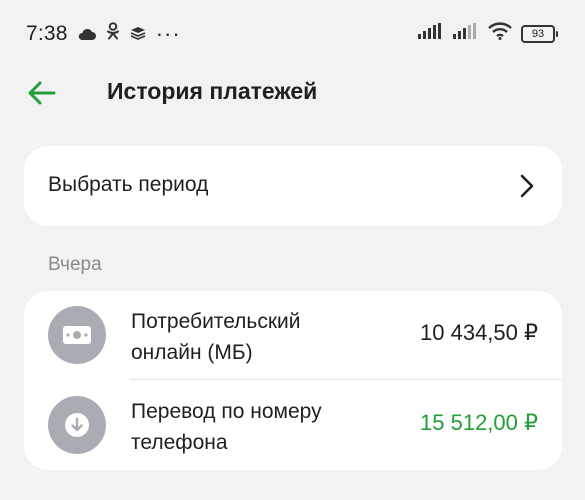 The width and height of the screenshot is (585, 500). Describe the element at coordinates (539, 33) in the screenshot. I see `battery-icon: 93` at that location.